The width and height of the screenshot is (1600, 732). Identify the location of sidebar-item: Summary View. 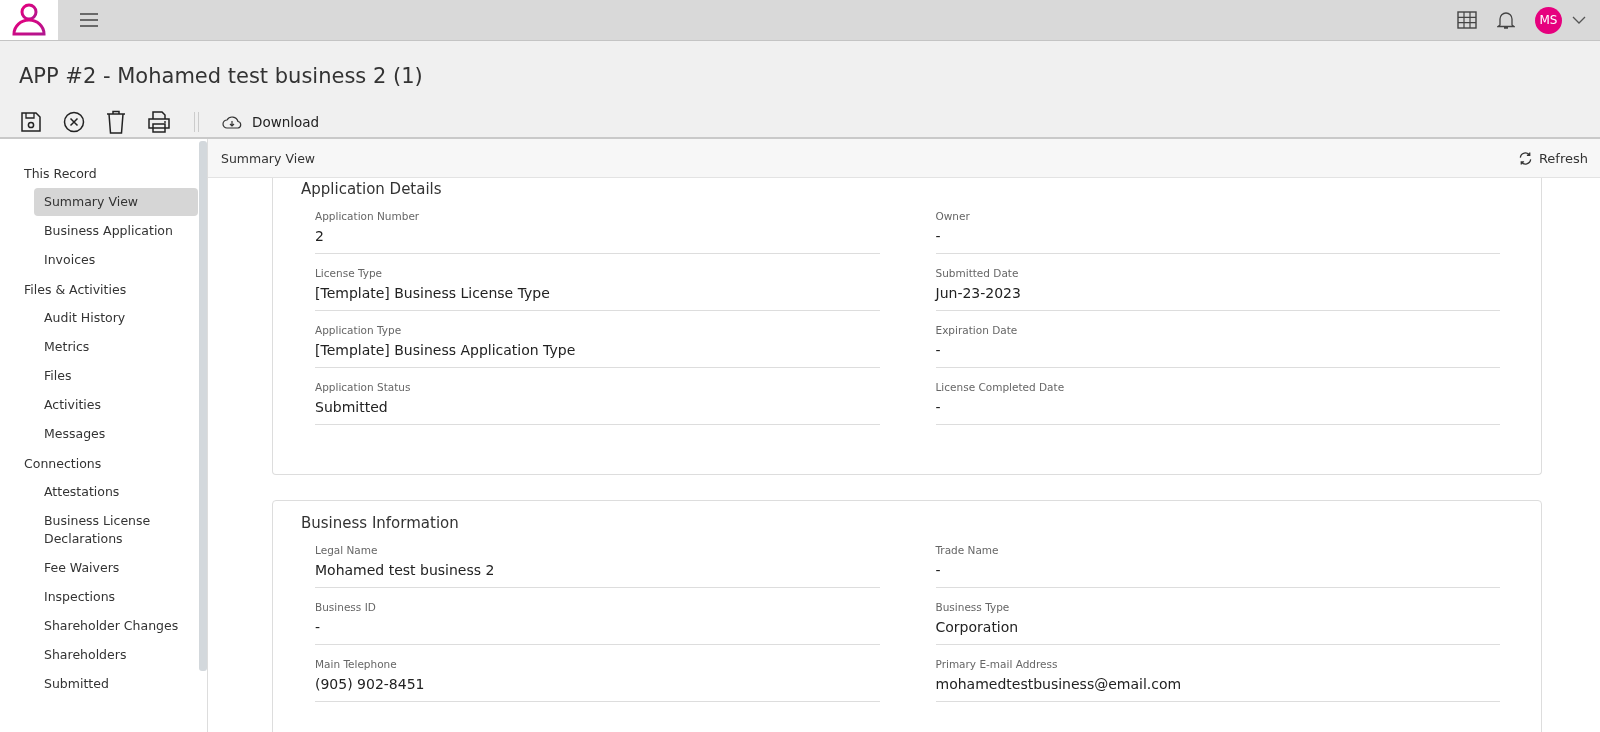
(116, 202).